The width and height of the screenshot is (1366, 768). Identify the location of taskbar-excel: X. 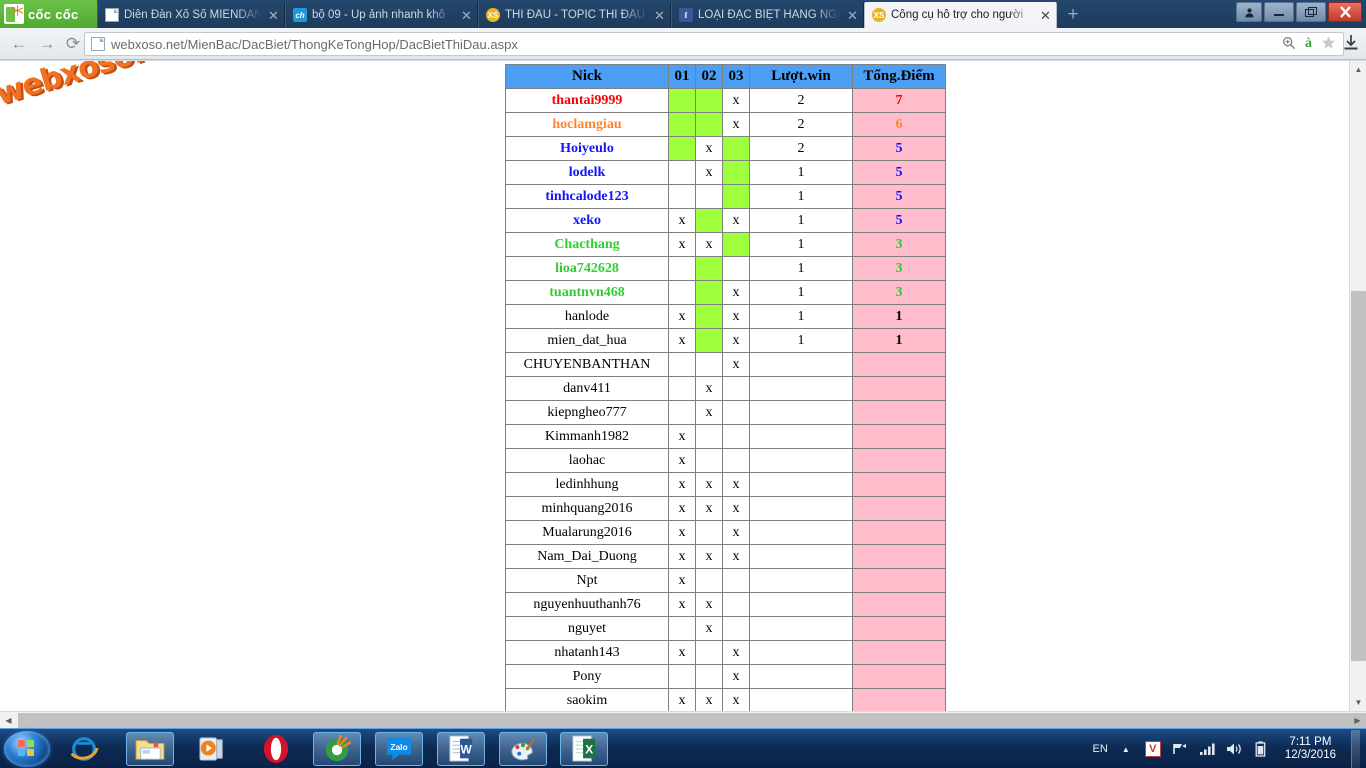
(584, 749).